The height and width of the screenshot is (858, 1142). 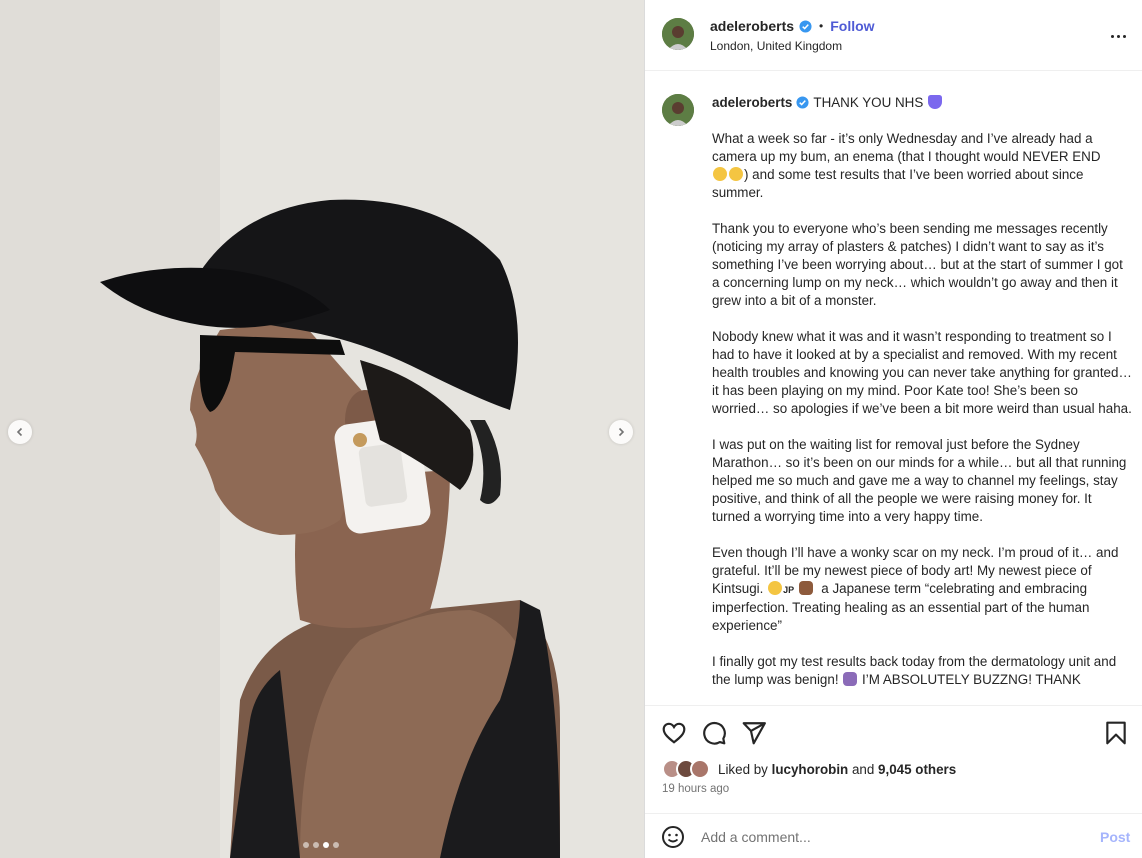 I want to click on post-comment-button: Post, so click(x=1115, y=837).